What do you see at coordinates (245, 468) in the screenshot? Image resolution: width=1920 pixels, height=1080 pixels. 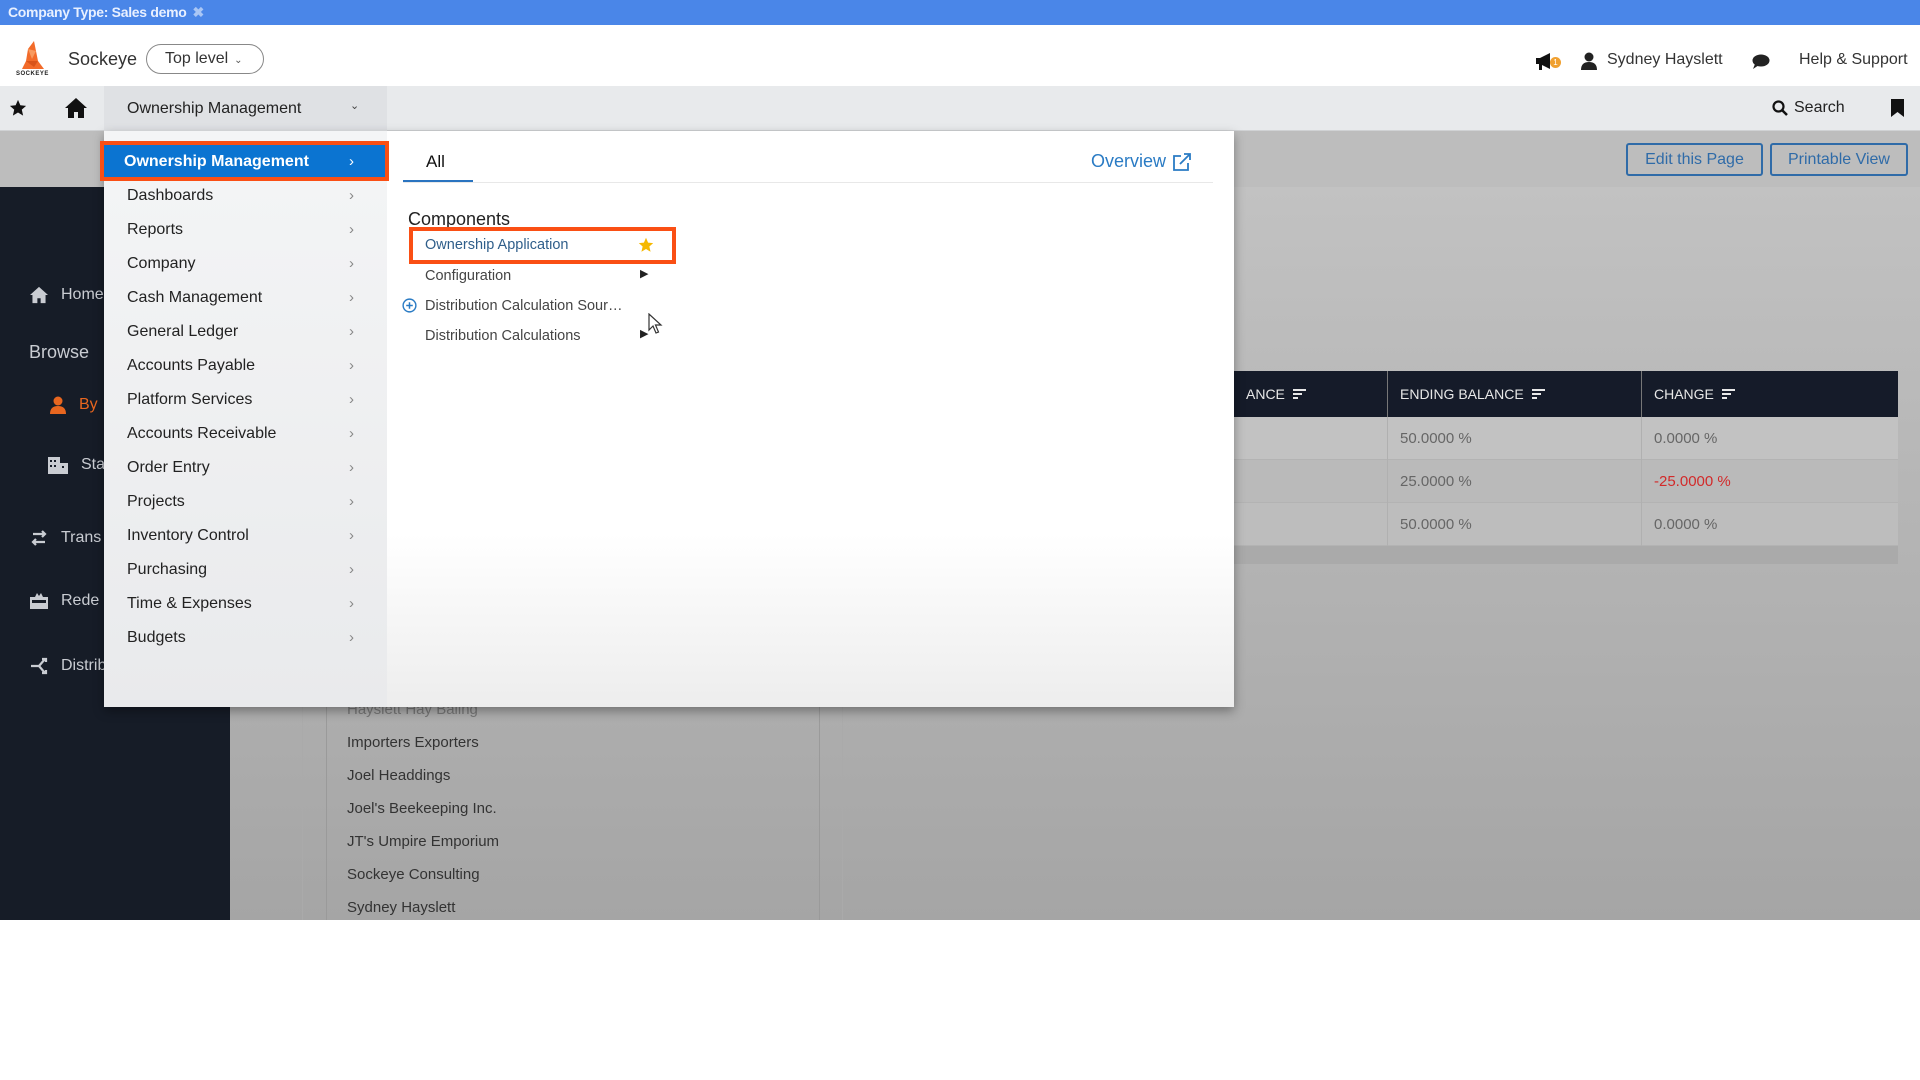 I see `menu-item-order-entry: Order Entry ›` at bounding box center [245, 468].